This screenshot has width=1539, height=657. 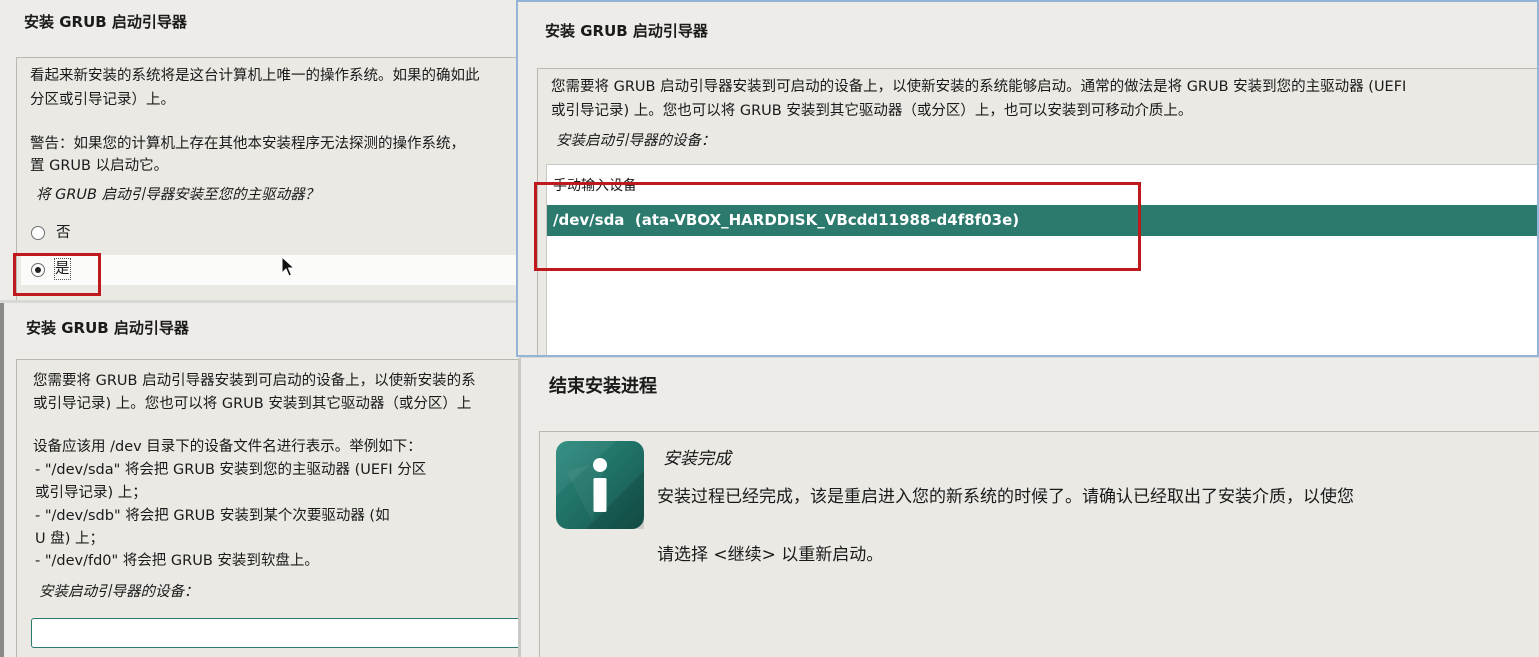 I want to click on panel-title: 结束安装进程, so click(x=603, y=386).